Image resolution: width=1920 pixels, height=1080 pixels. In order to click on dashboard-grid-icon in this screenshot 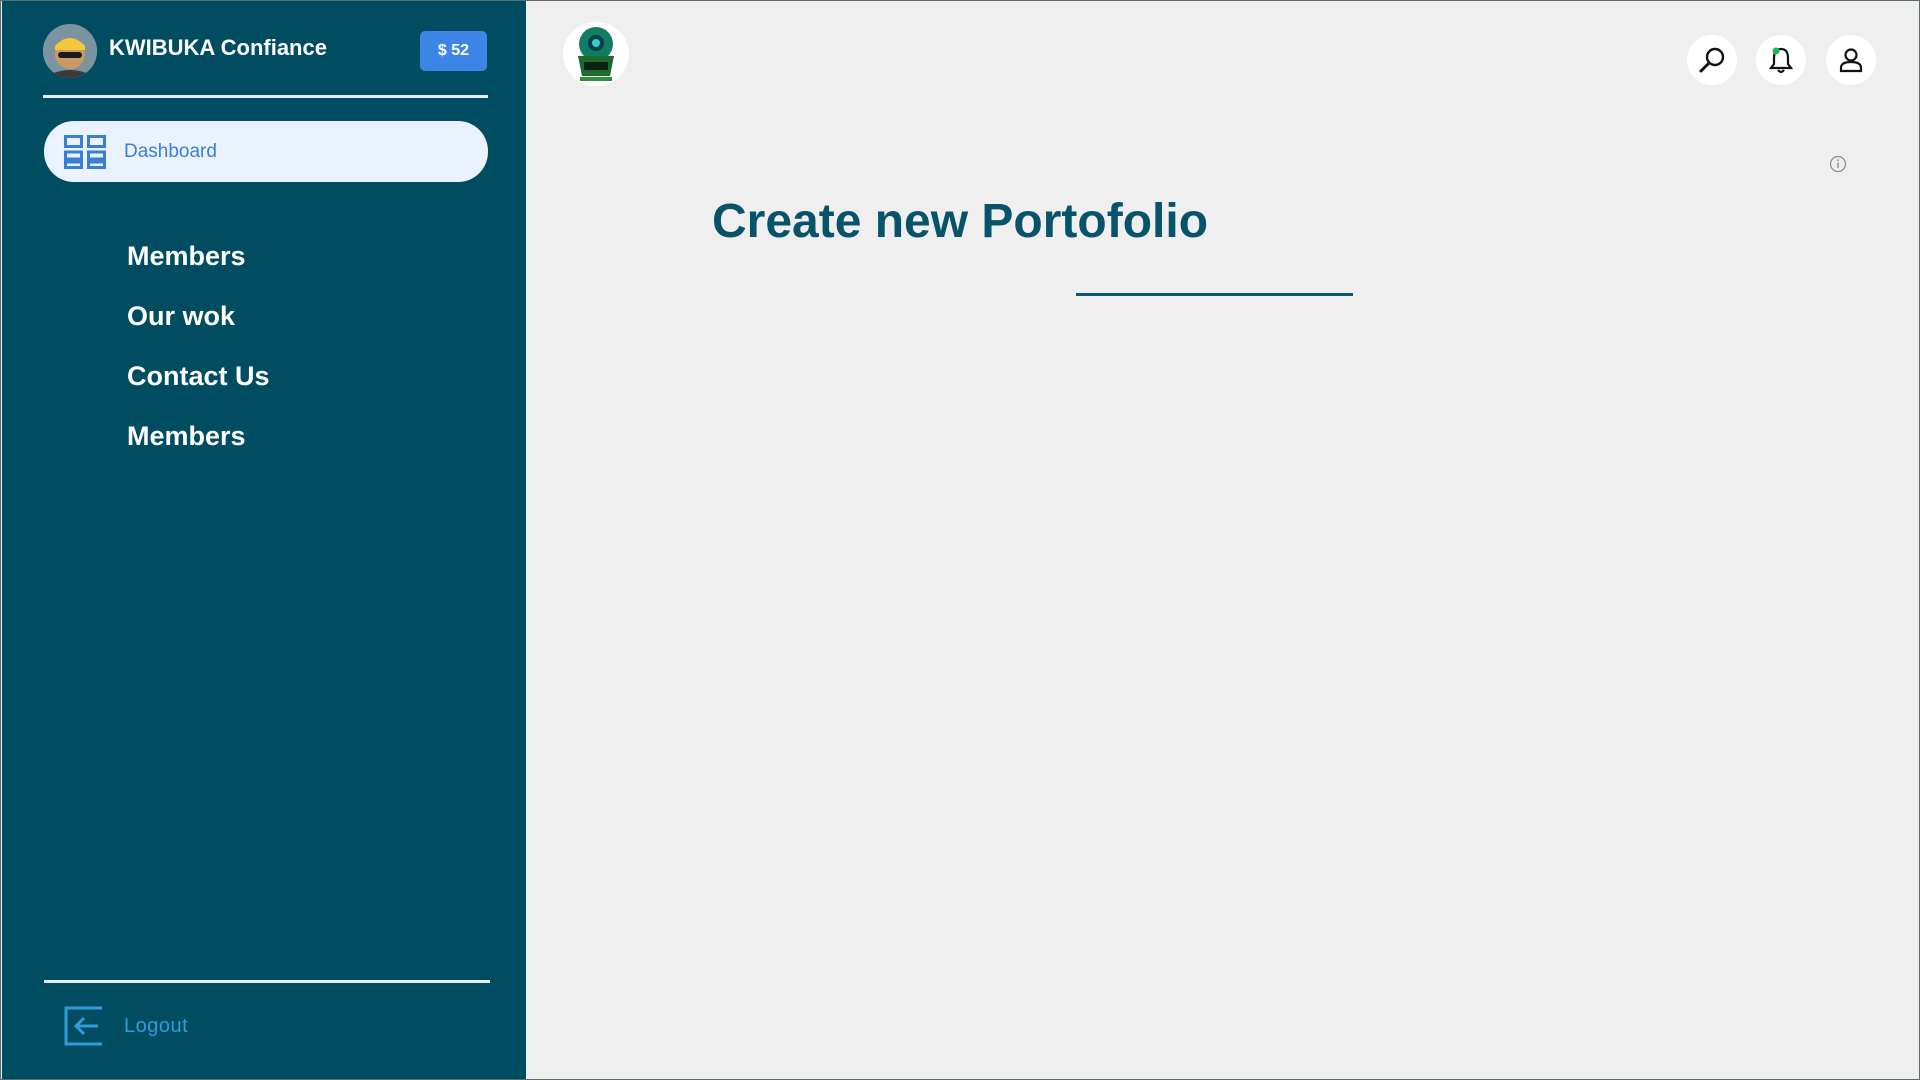, I will do `click(85, 151)`.